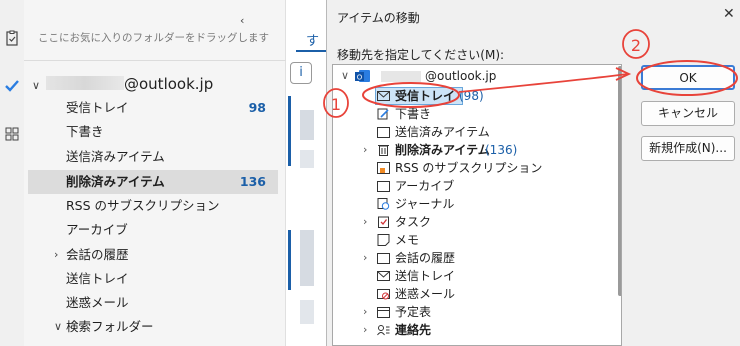  What do you see at coordinates (383, 204) in the screenshot?
I see `journal-icon` at bounding box center [383, 204].